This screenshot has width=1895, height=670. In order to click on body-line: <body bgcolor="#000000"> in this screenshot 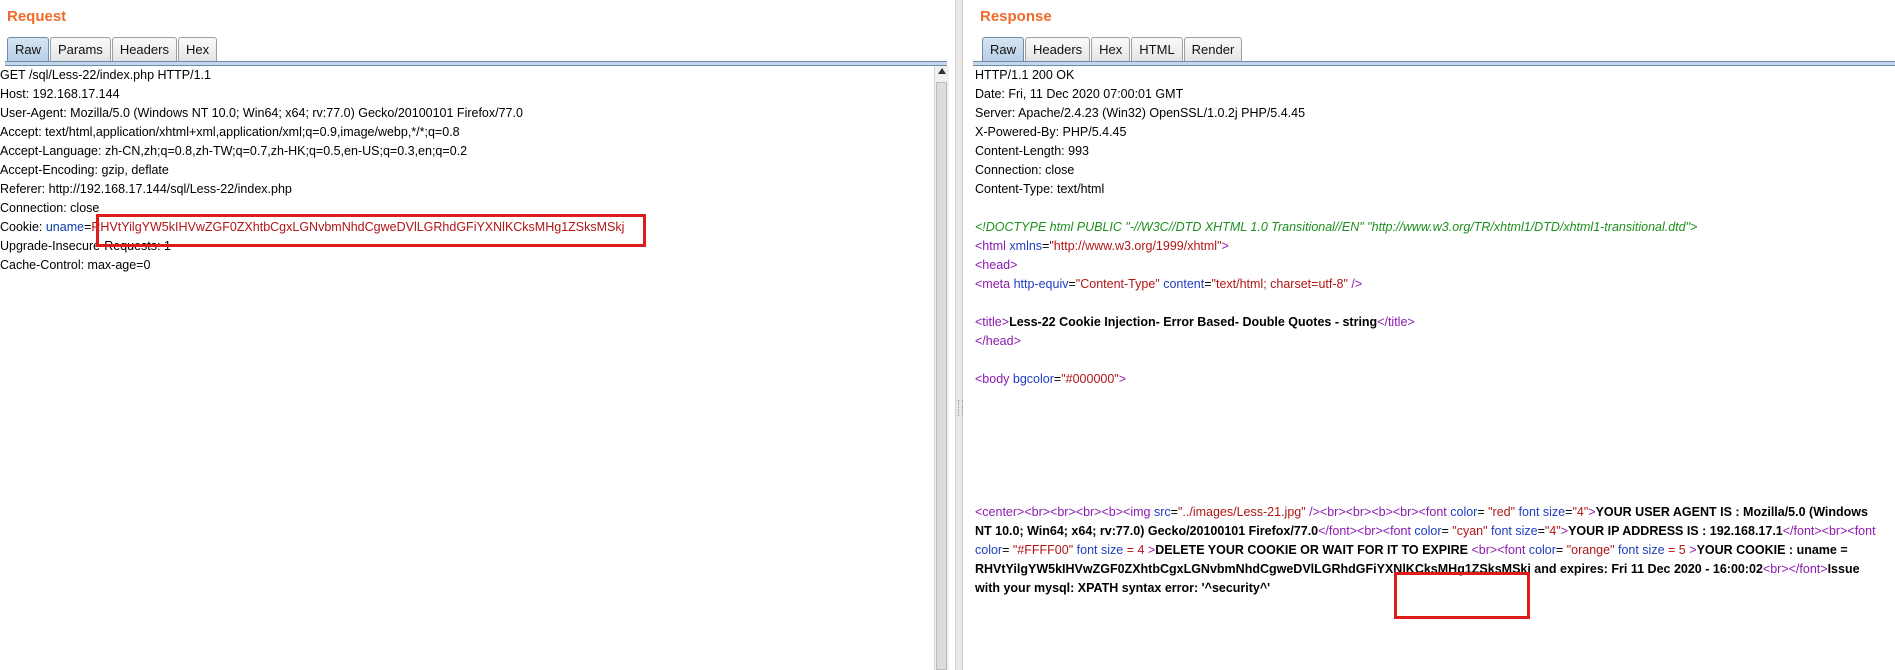, I will do `click(1051, 379)`.